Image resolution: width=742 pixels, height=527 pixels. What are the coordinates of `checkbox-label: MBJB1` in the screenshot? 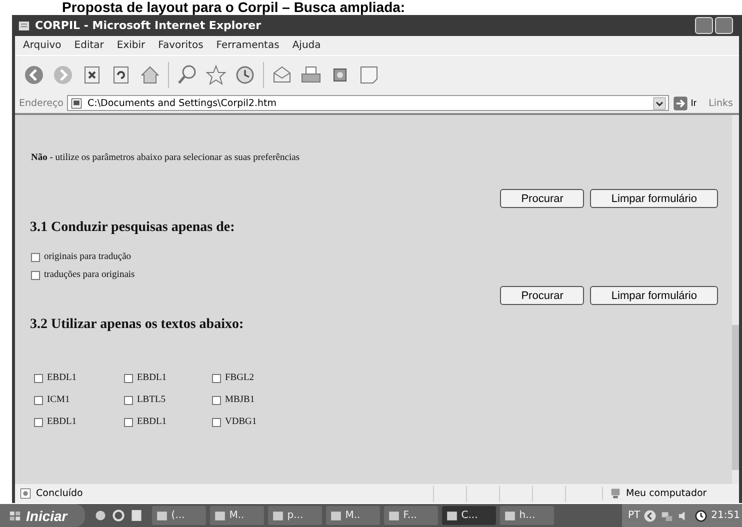 It's located at (240, 400).